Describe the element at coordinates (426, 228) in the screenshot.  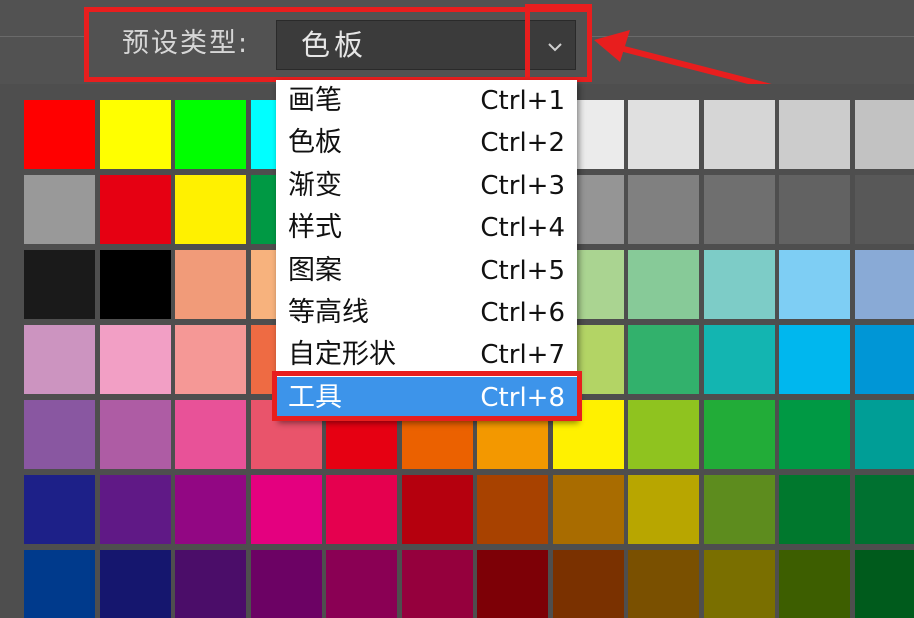
I see `menu-item: 样式 Ctrl+4` at that location.